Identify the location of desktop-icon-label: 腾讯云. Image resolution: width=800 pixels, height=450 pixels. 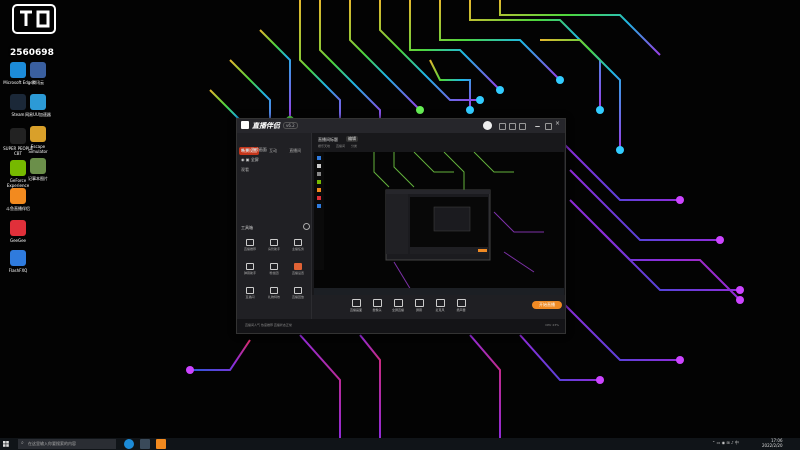
(38, 82).